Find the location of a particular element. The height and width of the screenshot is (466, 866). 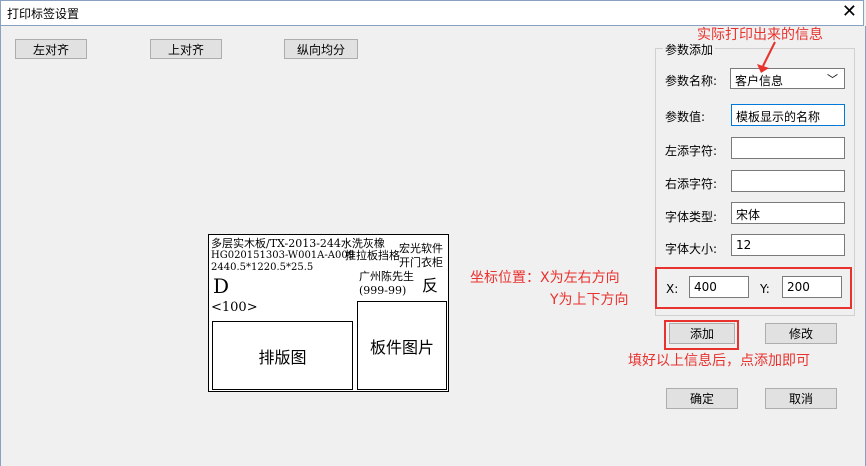

preview-fan: 反 is located at coordinates (430, 285).